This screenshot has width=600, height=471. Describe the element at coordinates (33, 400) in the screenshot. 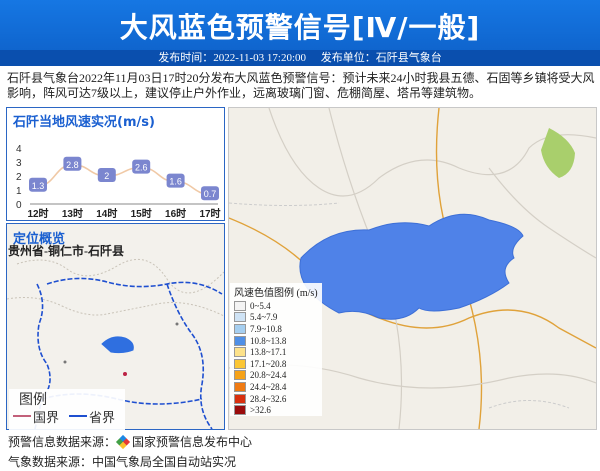

I see `map-legend-title: 图例` at that location.